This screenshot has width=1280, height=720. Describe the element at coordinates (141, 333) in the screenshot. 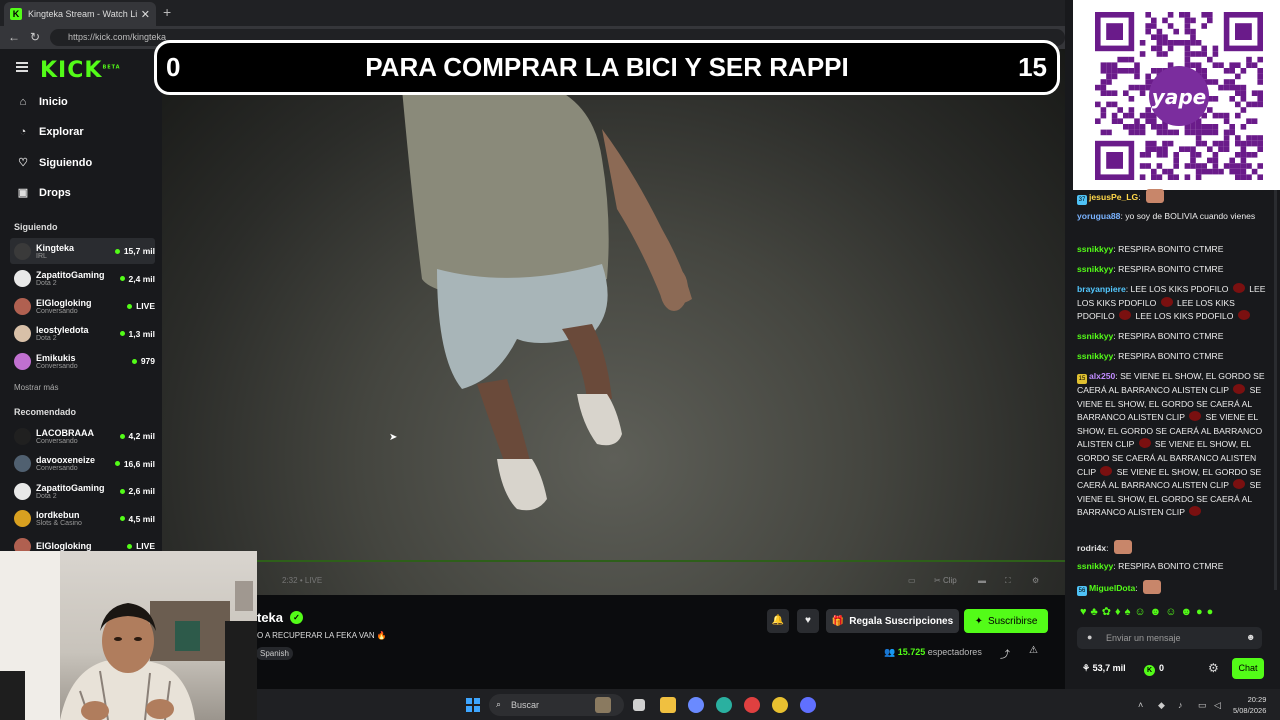

I see `viewer-number: 1,3 mil` at that location.